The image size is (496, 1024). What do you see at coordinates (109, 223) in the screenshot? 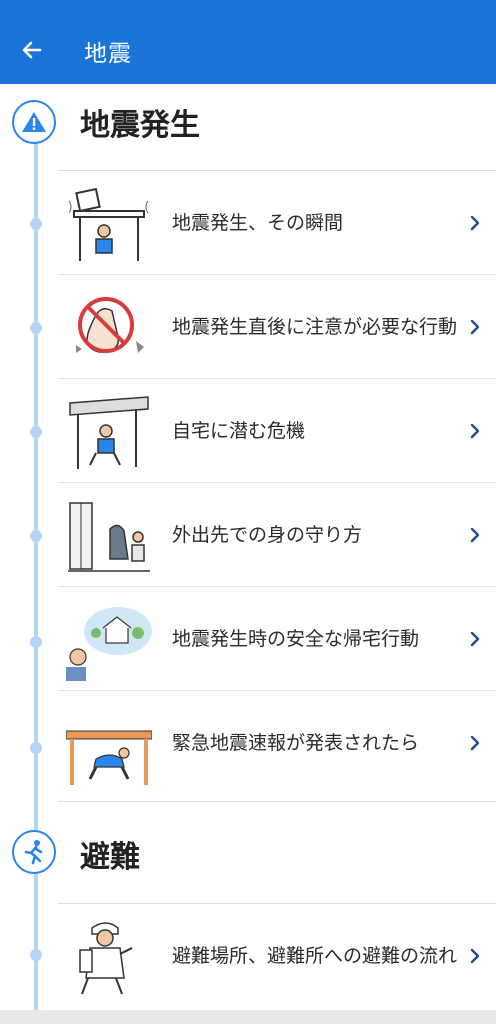
I see `illustration-under-desk` at bounding box center [109, 223].